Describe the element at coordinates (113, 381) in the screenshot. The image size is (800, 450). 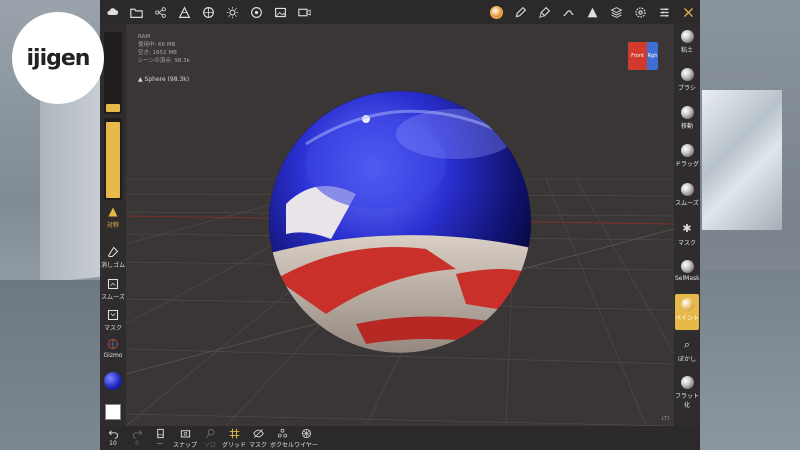
I see `material-swatch` at that location.